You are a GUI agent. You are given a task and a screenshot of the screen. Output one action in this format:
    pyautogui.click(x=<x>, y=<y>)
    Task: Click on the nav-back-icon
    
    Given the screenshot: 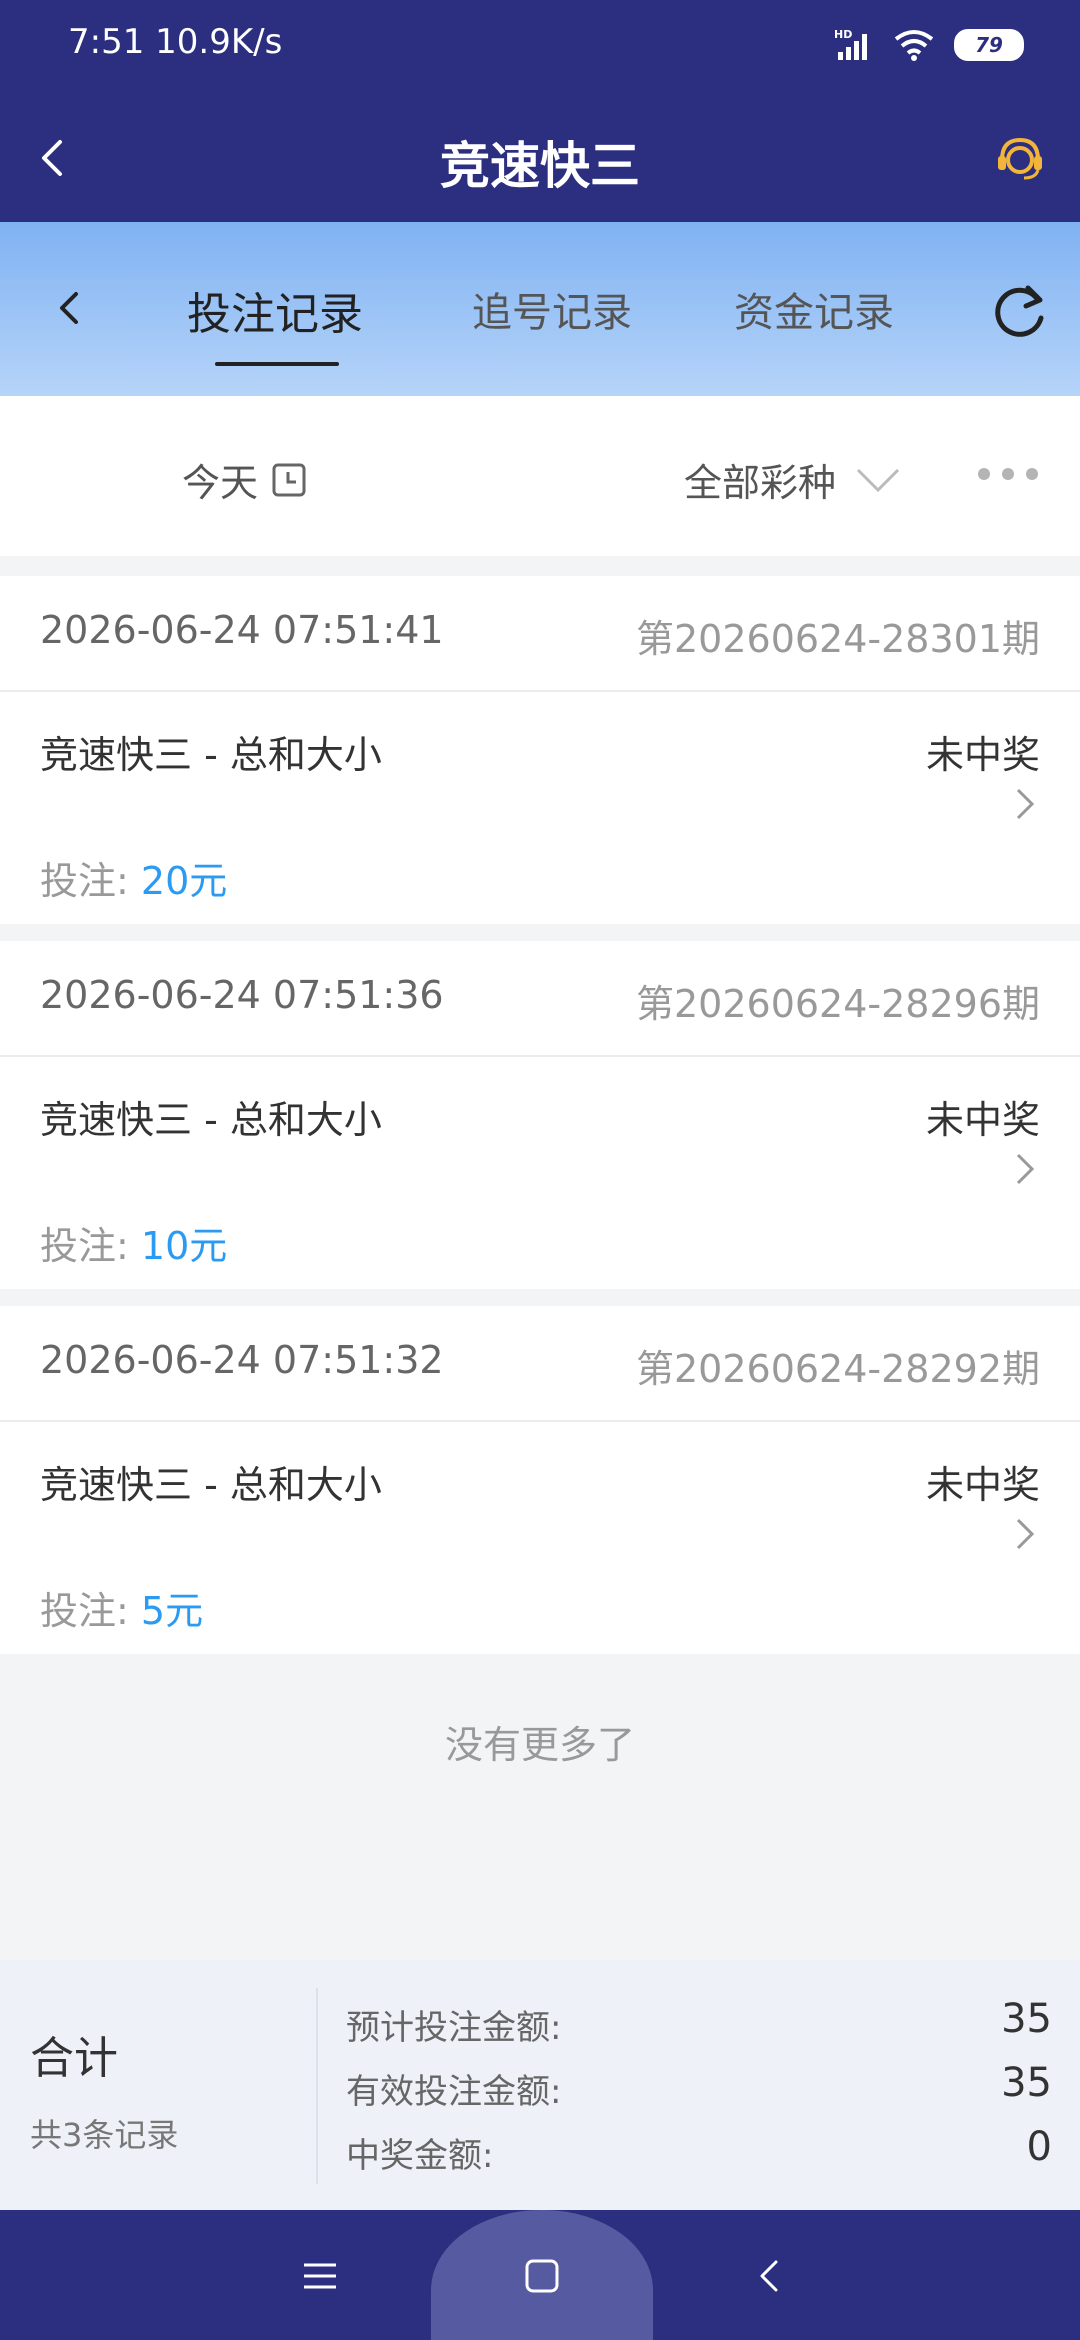 What is the action you would take?
    pyautogui.click(x=770, y=2276)
    